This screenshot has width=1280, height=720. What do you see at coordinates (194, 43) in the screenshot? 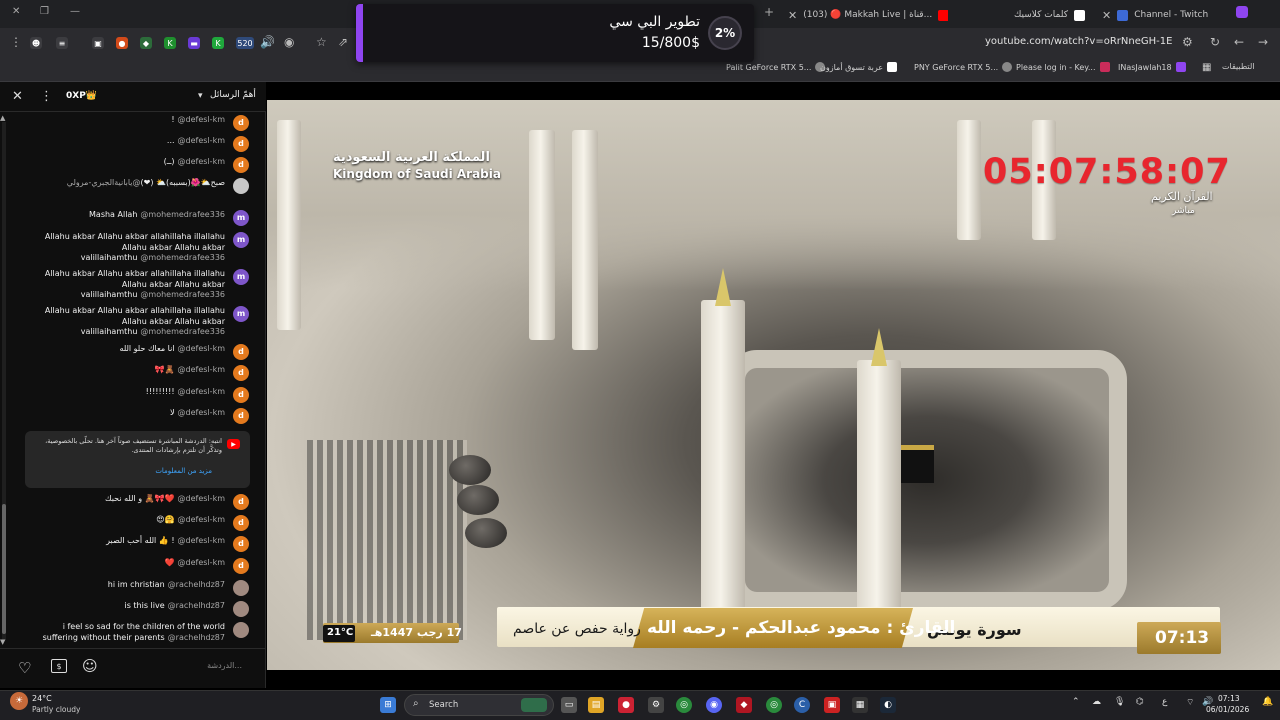
I see `extension-icon: ▬` at bounding box center [194, 43].